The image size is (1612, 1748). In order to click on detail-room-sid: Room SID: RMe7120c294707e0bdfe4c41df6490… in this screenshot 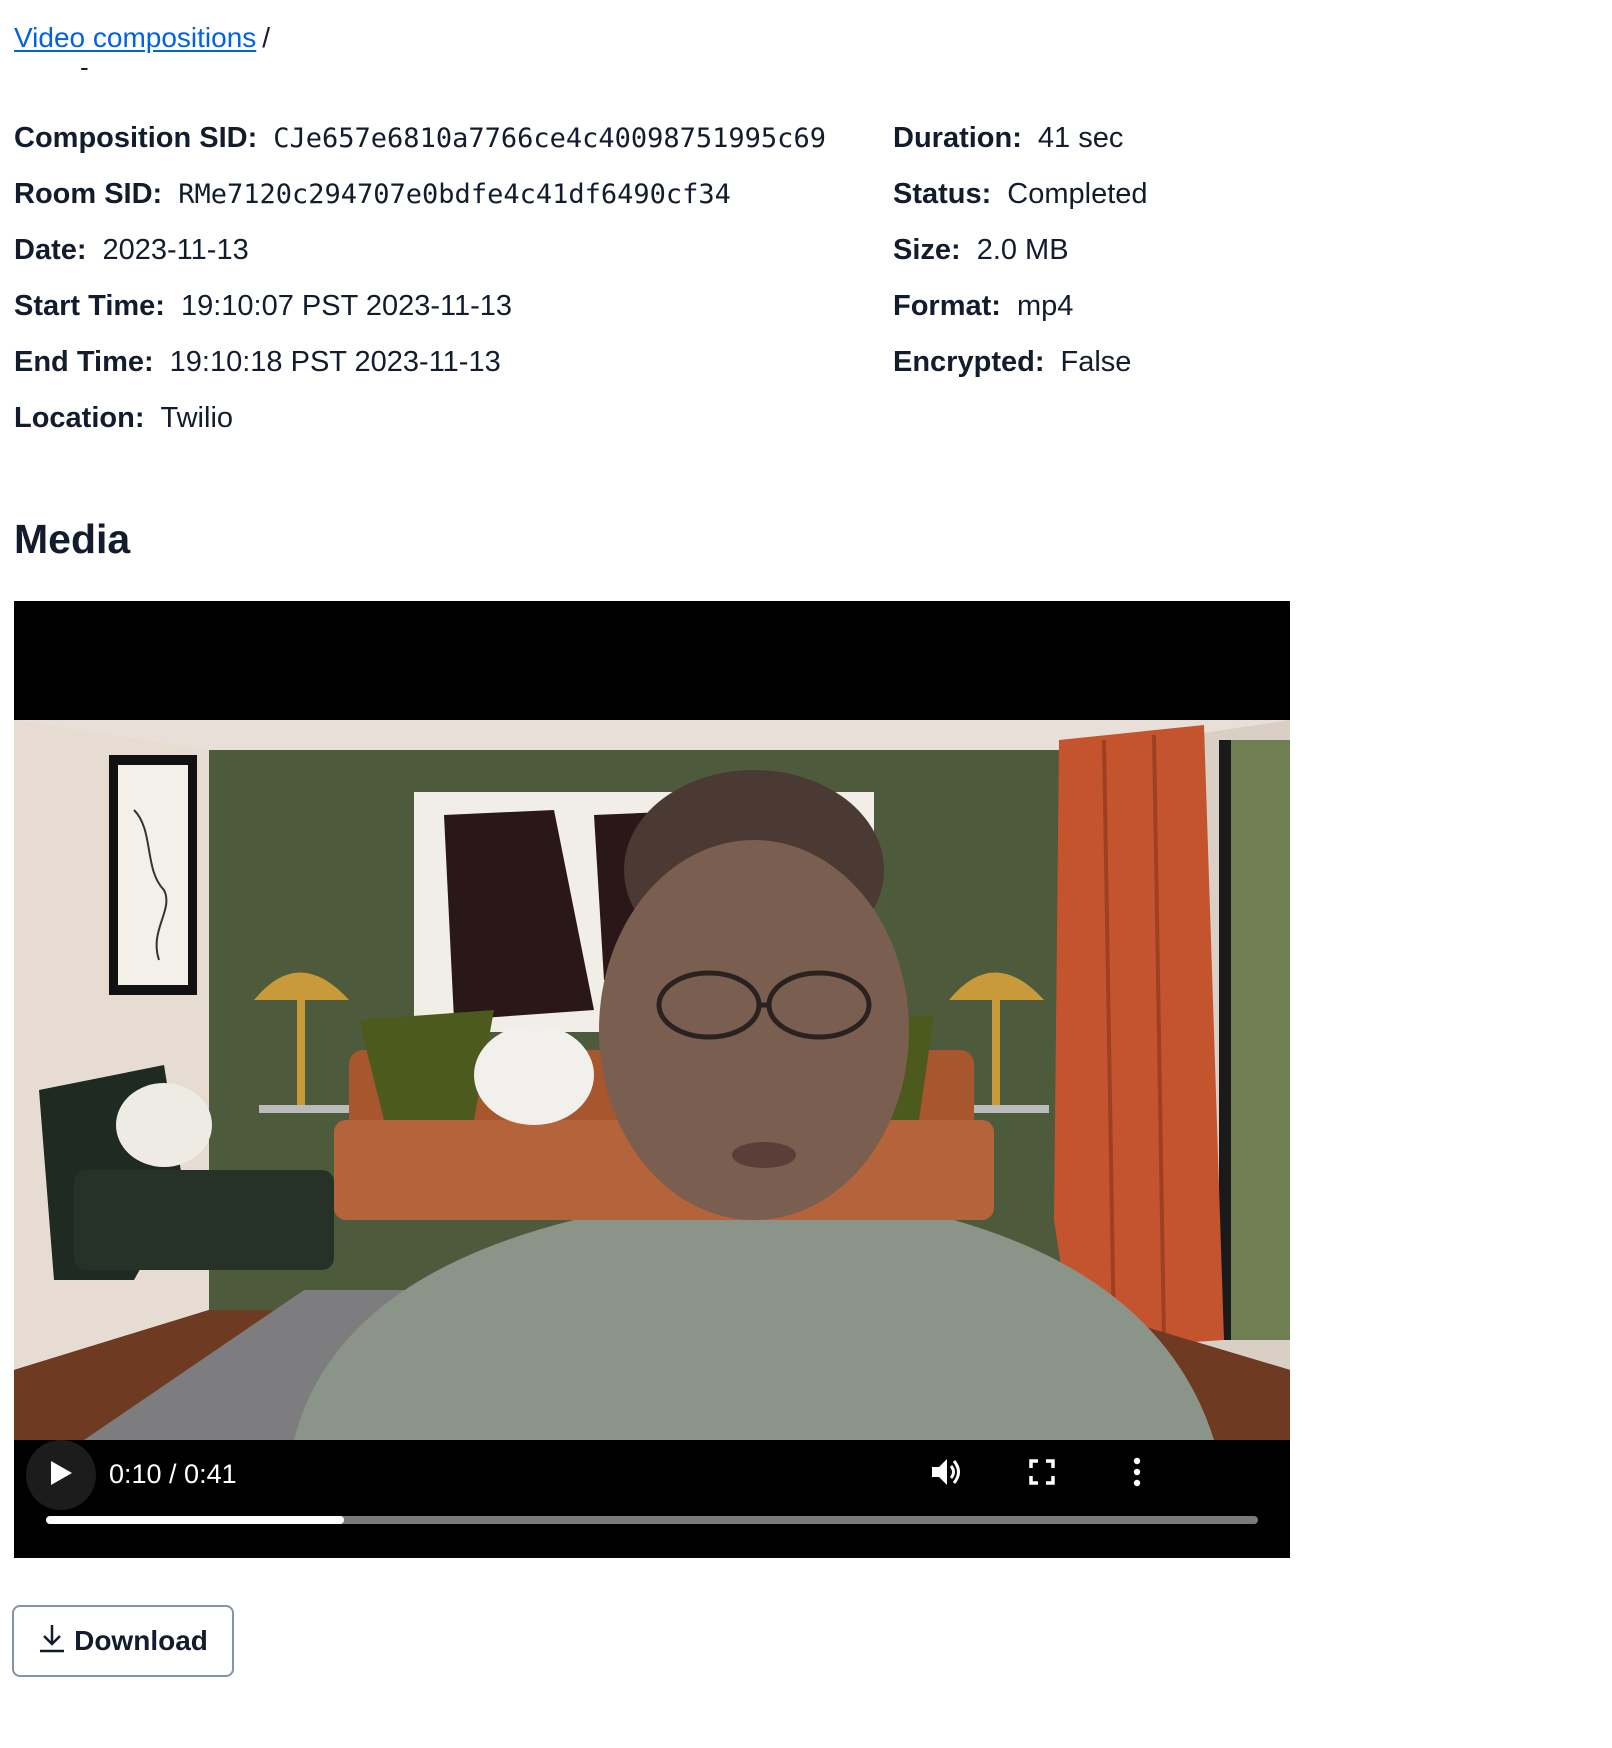, I will do `click(420, 194)`.